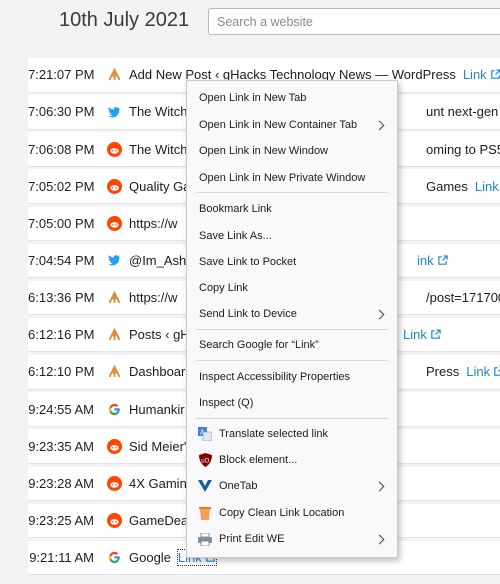 This screenshot has height=584, width=500. What do you see at coordinates (161, 260) in the screenshot?
I see `page-title: @Im_Ashv` at bounding box center [161, 260].